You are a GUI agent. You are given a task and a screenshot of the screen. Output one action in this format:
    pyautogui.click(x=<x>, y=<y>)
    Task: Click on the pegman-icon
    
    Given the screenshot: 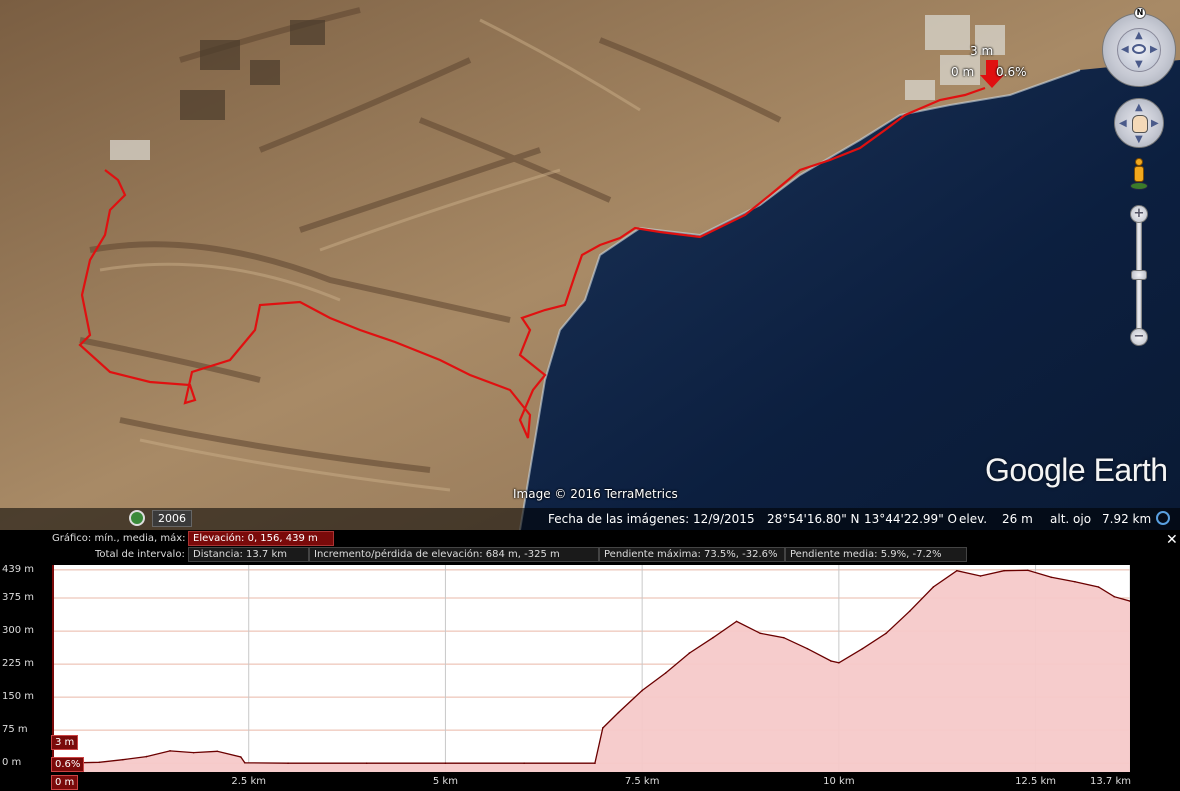 What is the action you would take?
    pyautogui.click(x=1139, y=176)
    